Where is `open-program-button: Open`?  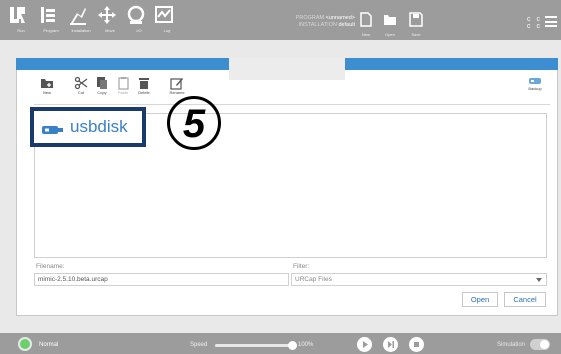 open-program-button: Open is located at coordinates (390, 25).